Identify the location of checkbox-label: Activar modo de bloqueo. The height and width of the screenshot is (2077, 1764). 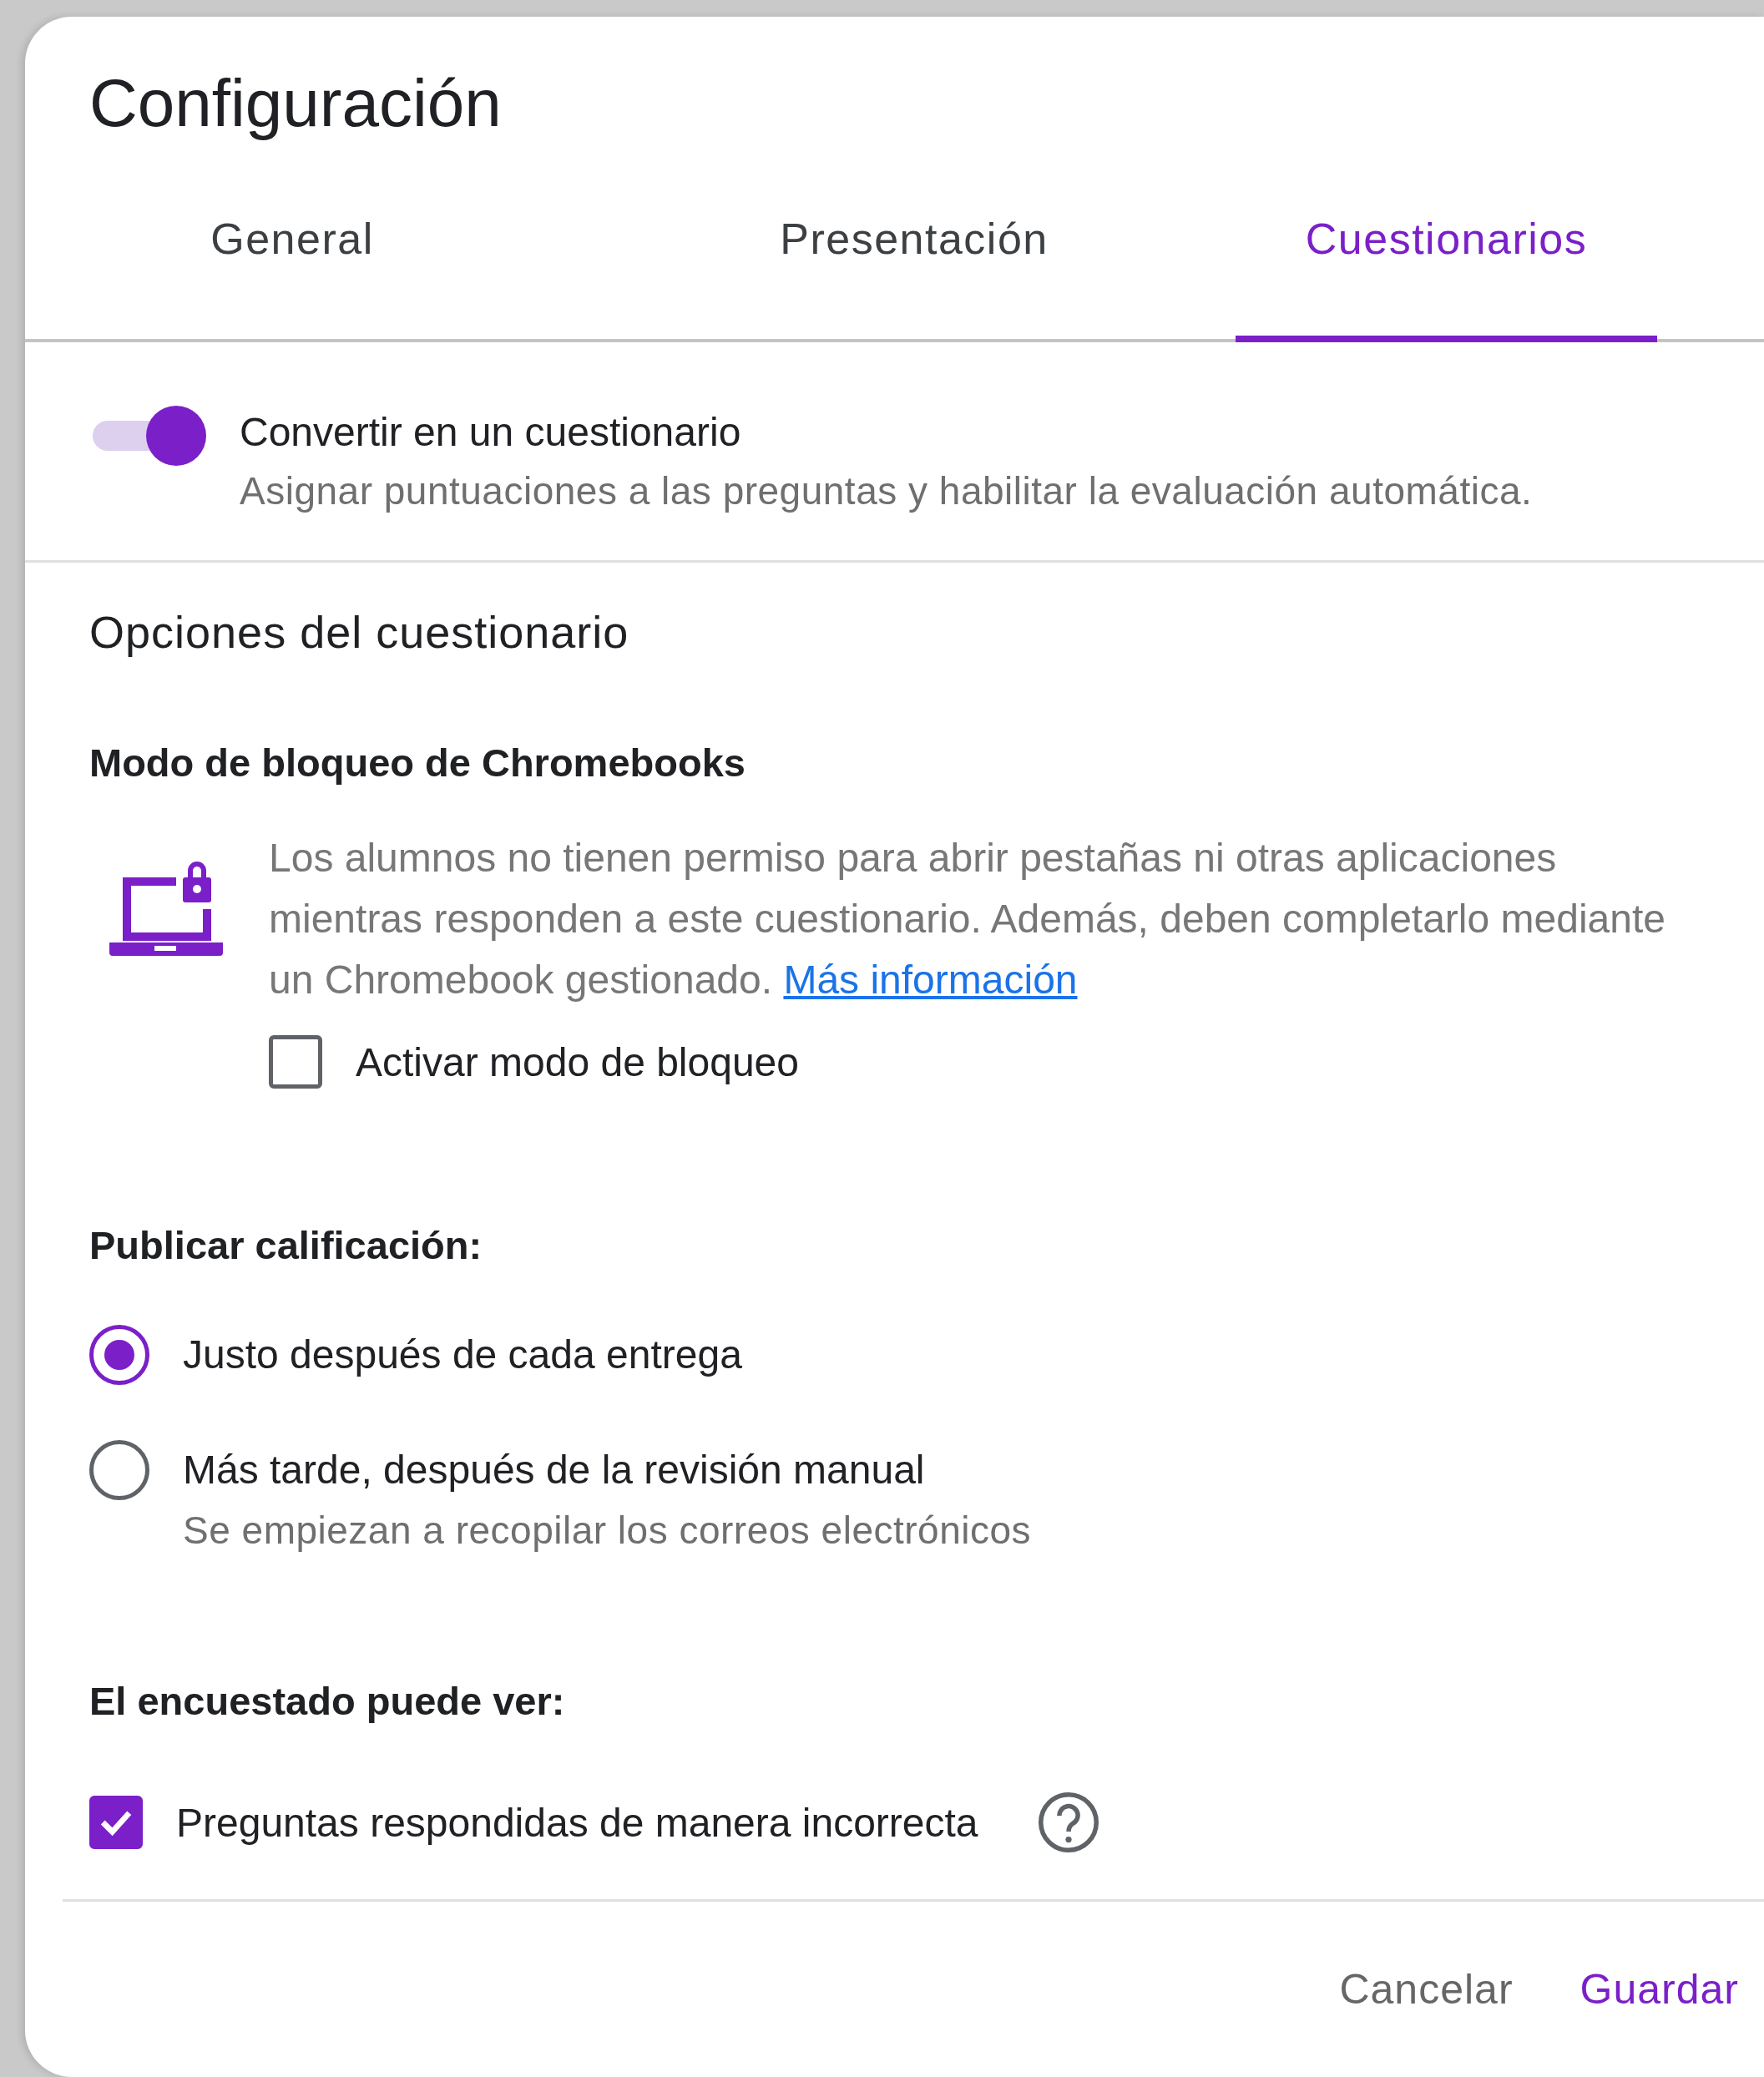
(577, 1061).